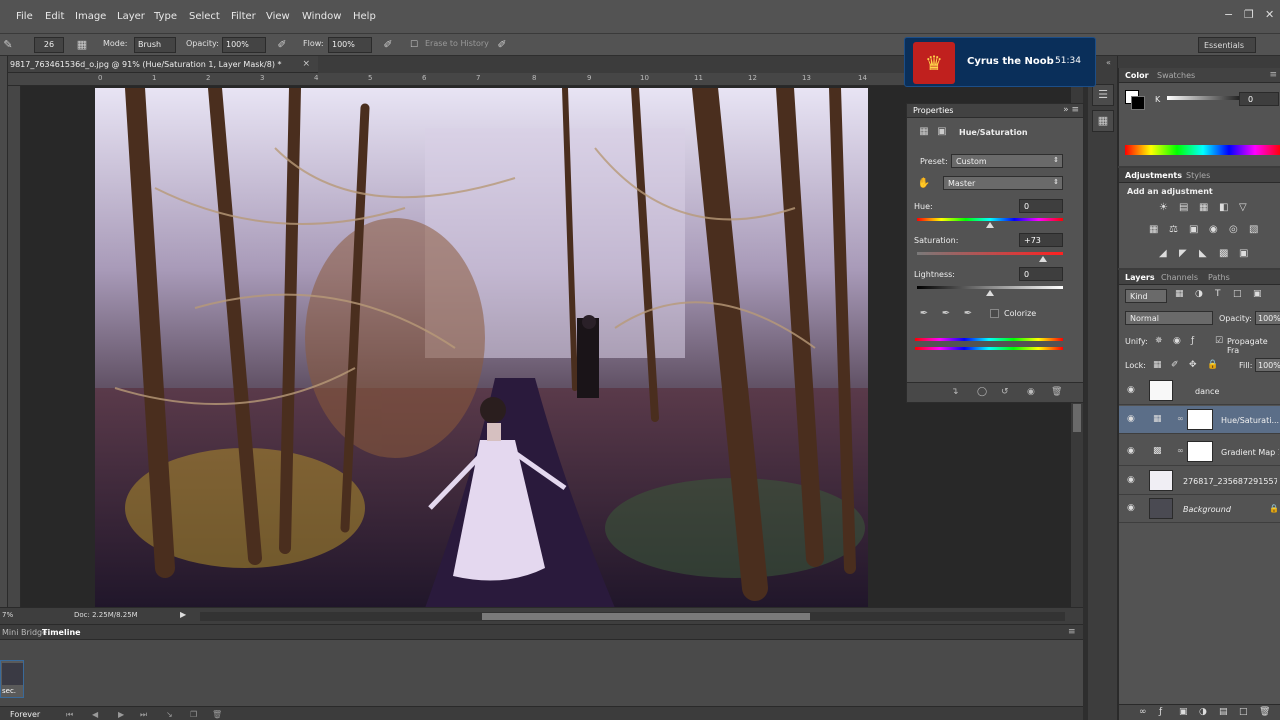 The height and width of the screenshot is (720, 1280). I want to click on unify-style-icon: ƒ, so click(1192, 341).